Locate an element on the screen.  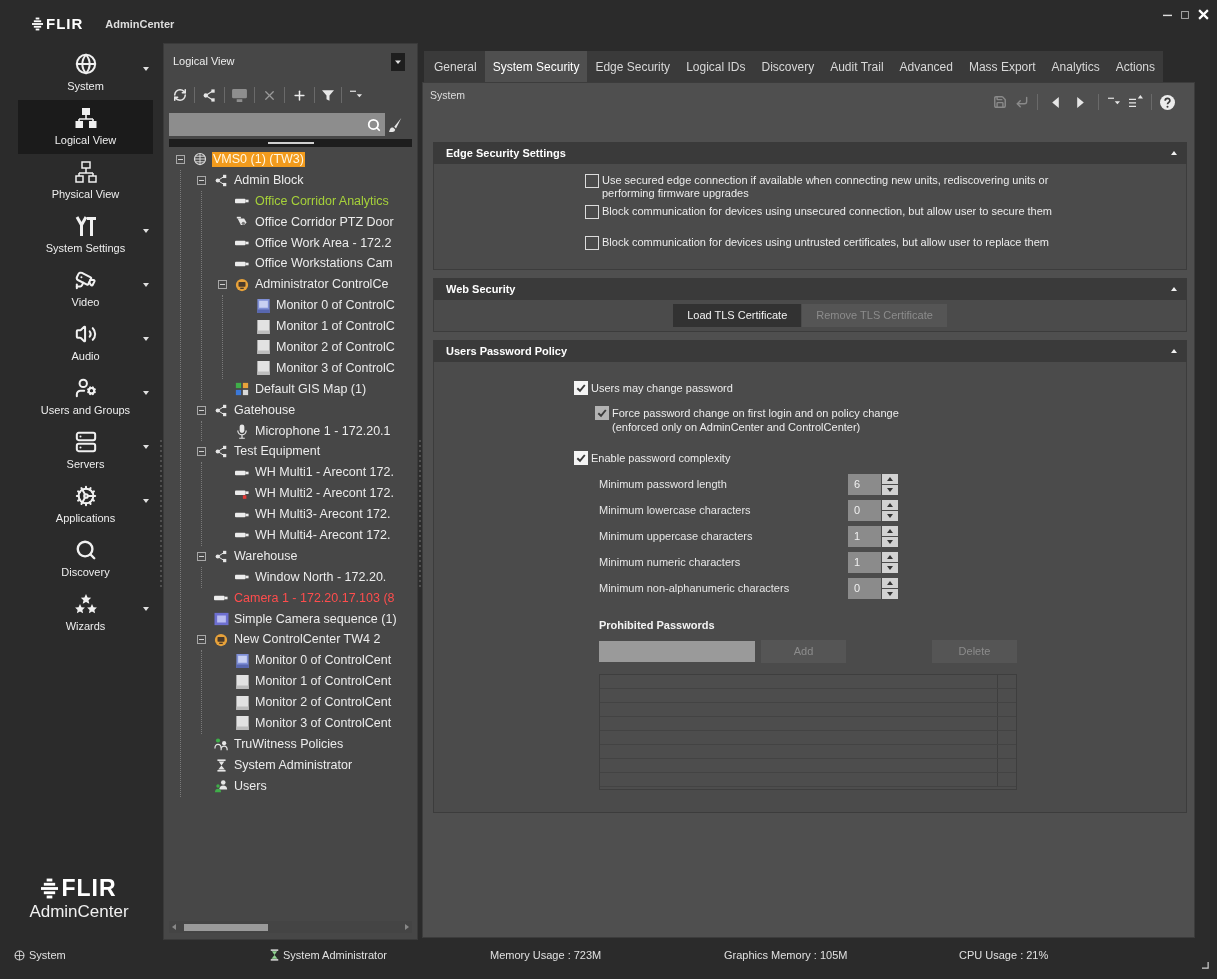
tree-item: Gatehouse is located at coordinates (265, 410).